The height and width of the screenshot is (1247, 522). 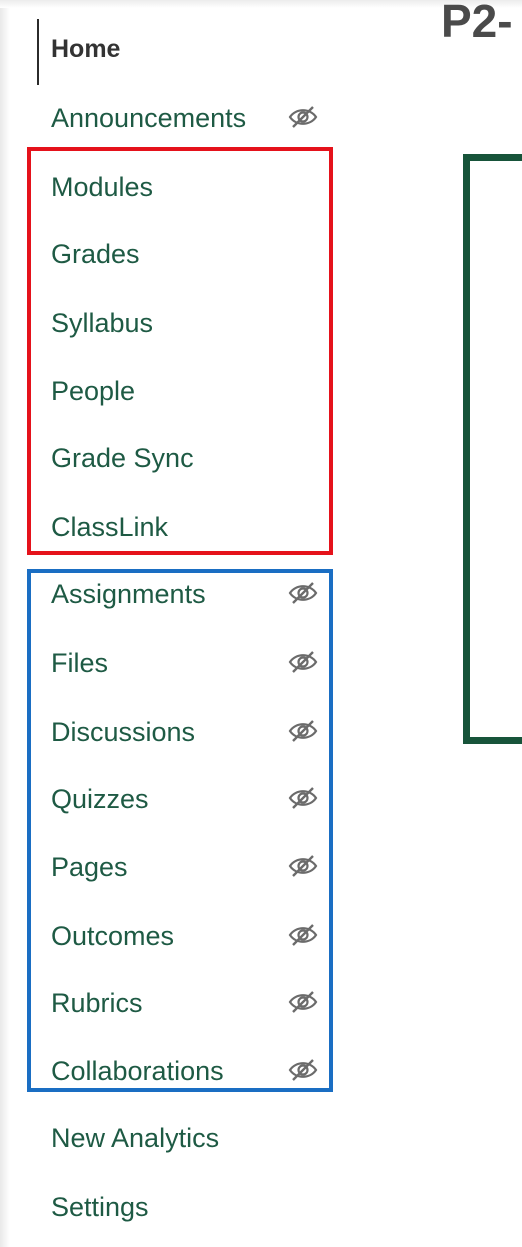 What do you see at coordinates (148, 118) in the screenshot?
I see `nav-item-announcements: Announcements` at bounding box center [148, 118].